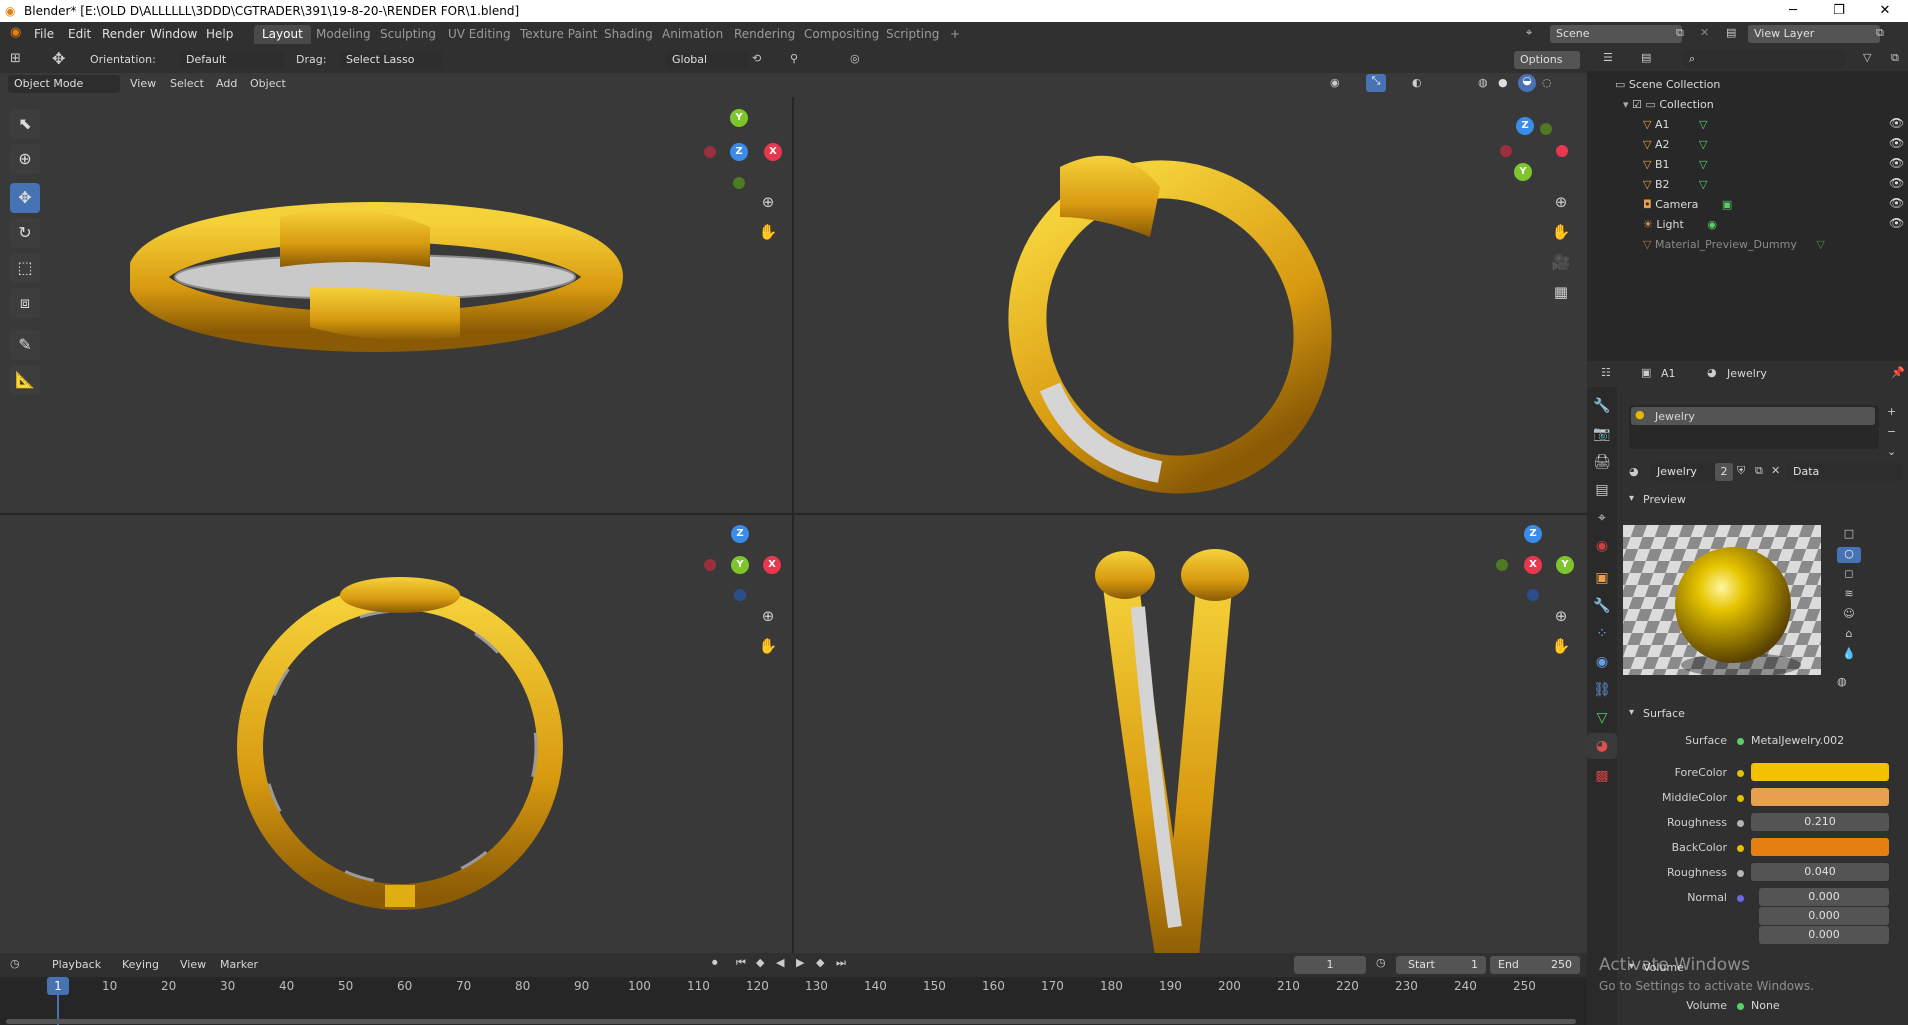  Describe the element at coordinates (1820, 772) in the screenshot. I see `forecolor-swatch` at that location.